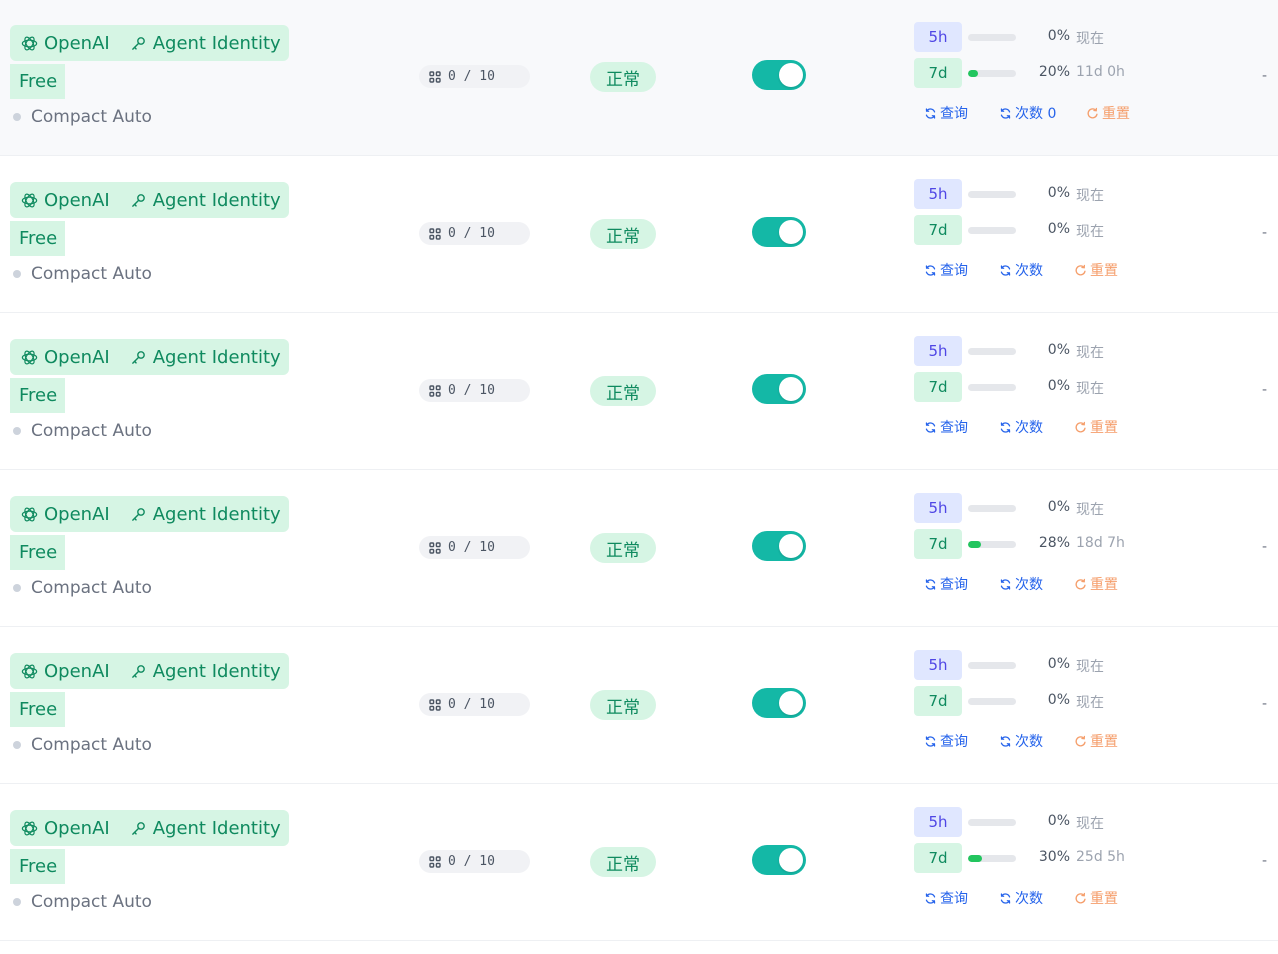  Describe the element at coordinates (1090, 389) in the screenshot. I see `window-7d-reset: 现在` at that location.